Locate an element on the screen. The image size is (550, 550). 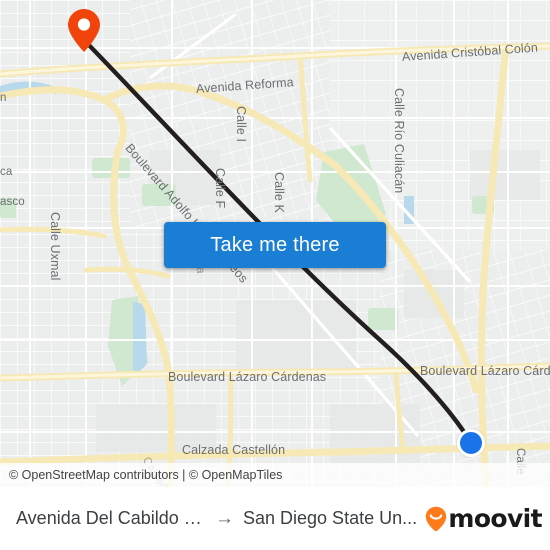
moovit-wordmark: moovit is located at coordinates (495, 518).